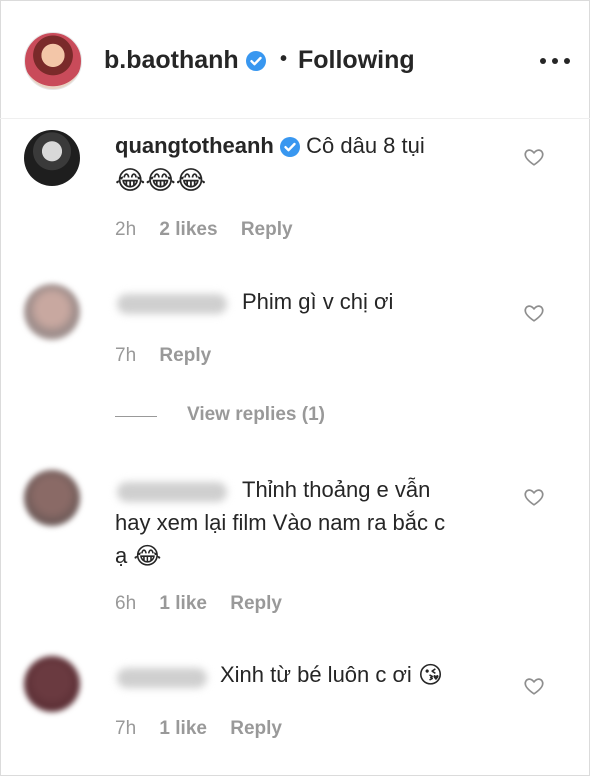 The height and width of the screenshot is (776, 590). Describe the element at coordinates (53, 61) in the screenshot. I see `author-avatar` at that location.